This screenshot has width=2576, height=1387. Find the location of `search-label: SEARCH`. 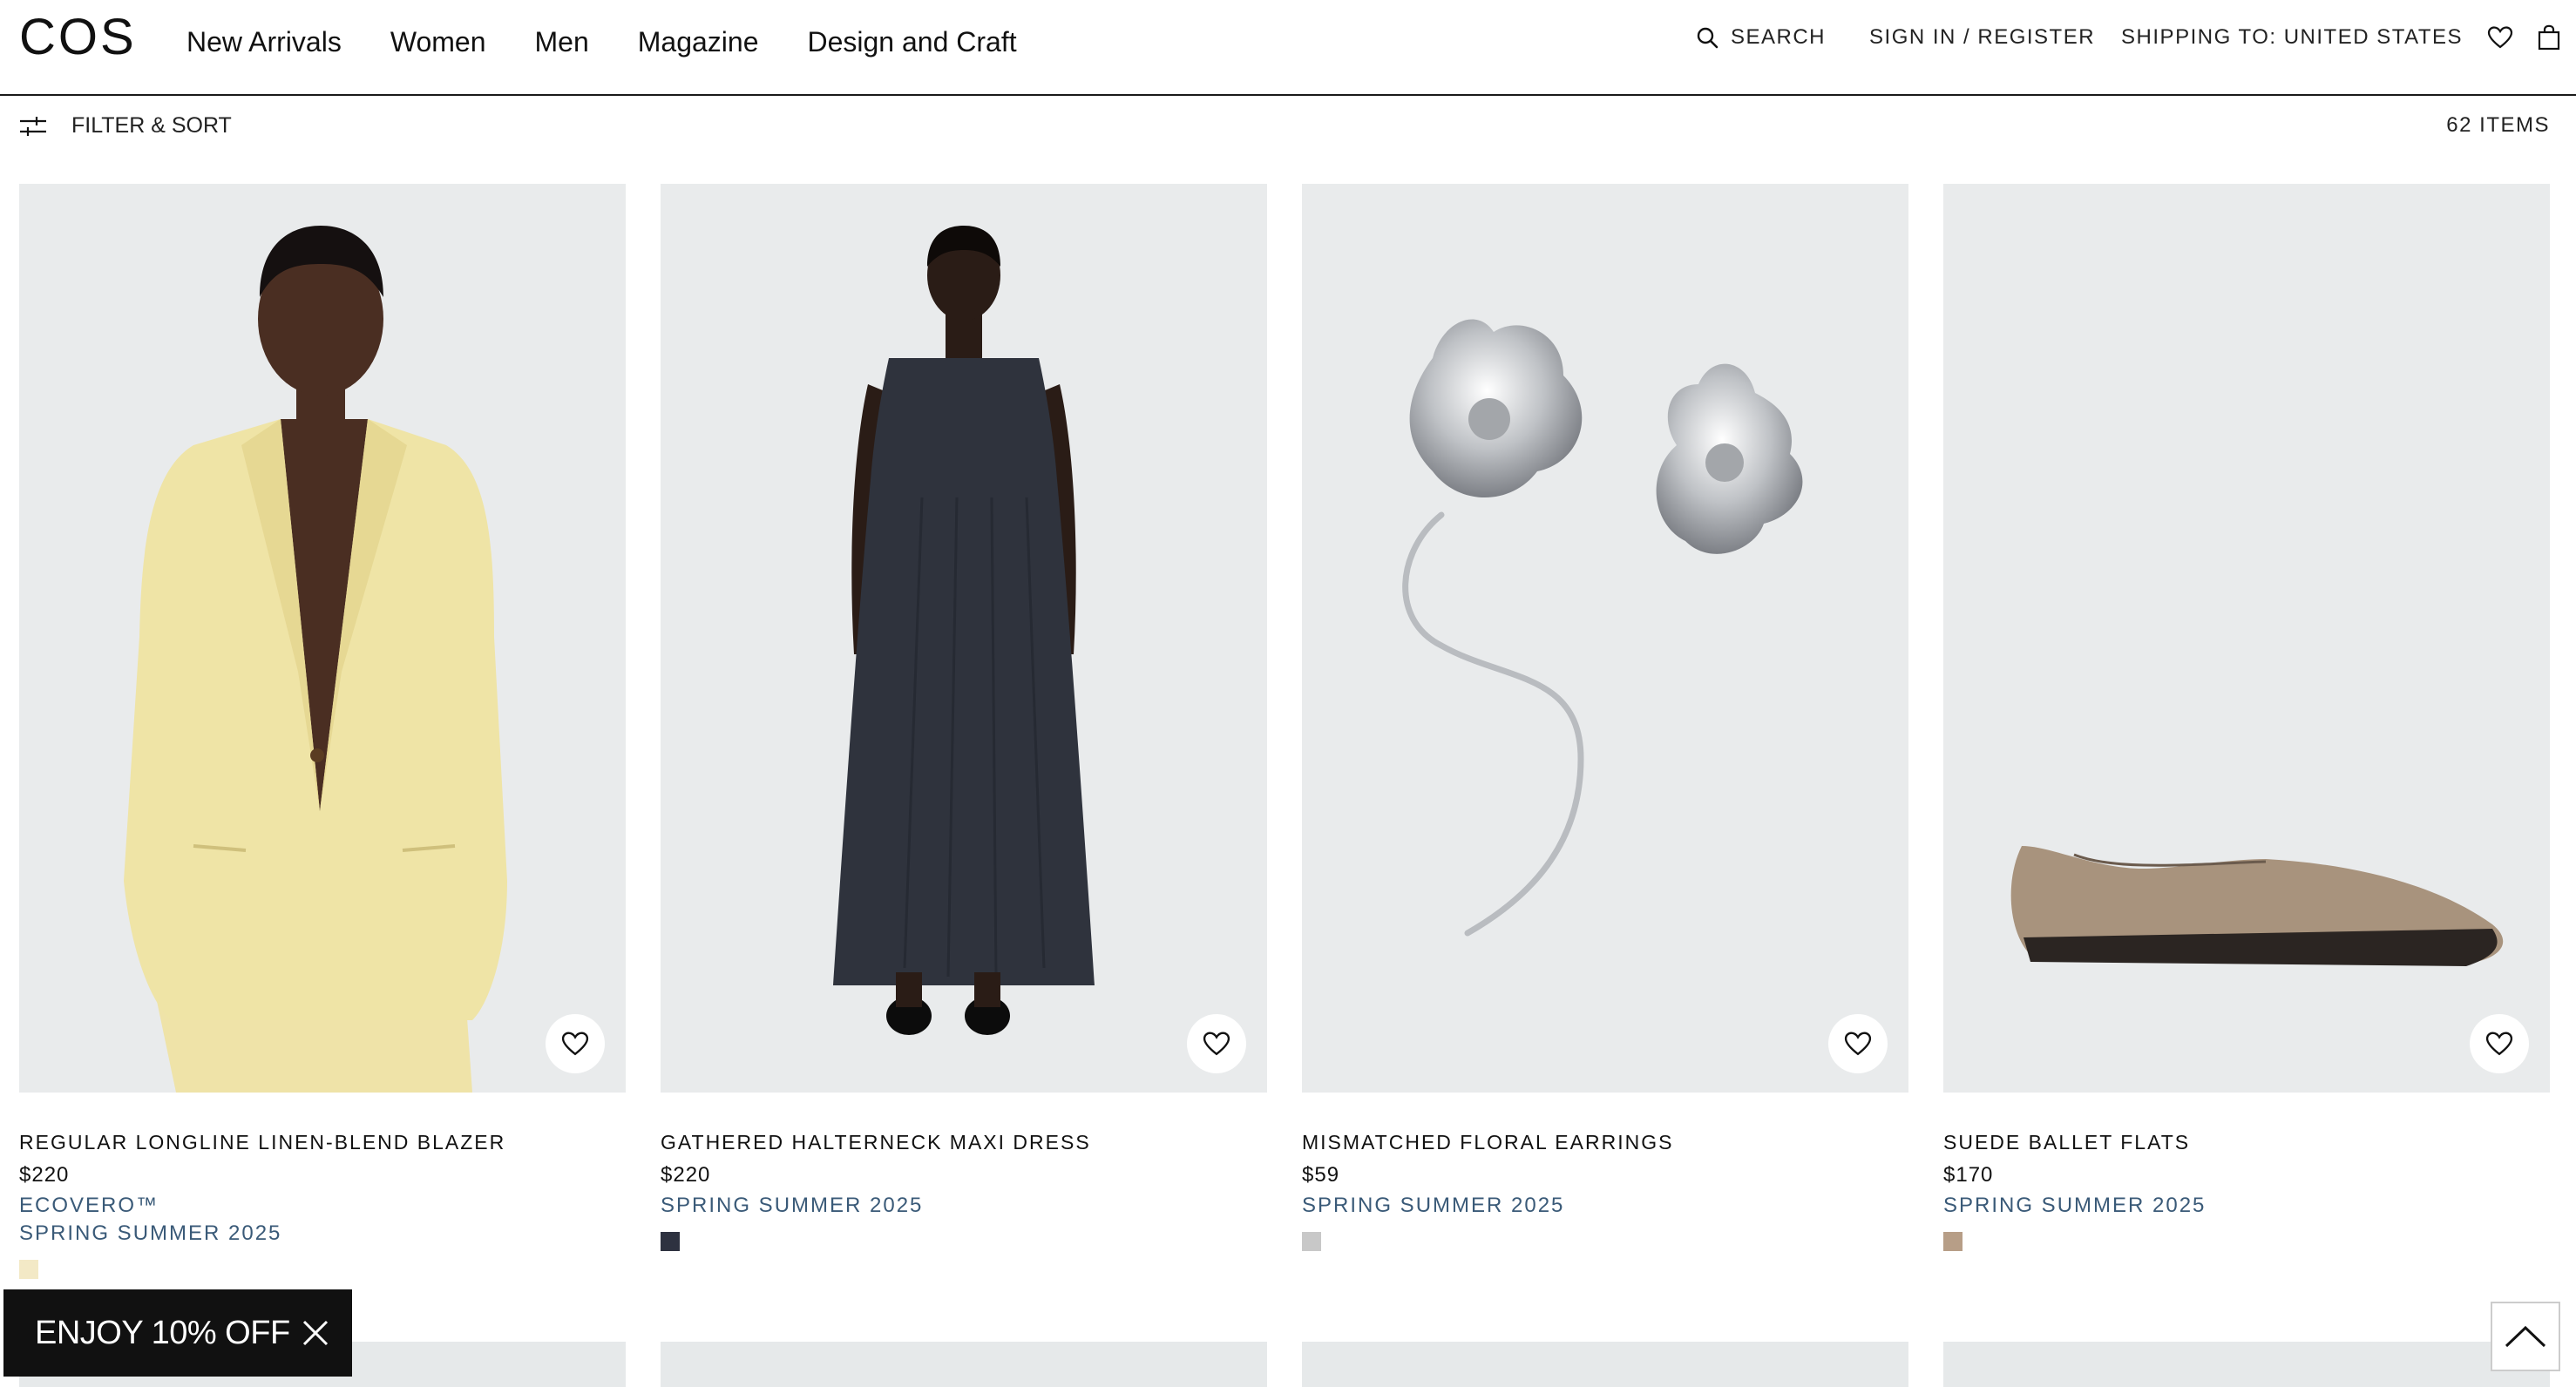

search-label: SEARCH is located at coordinates (1779, 37).